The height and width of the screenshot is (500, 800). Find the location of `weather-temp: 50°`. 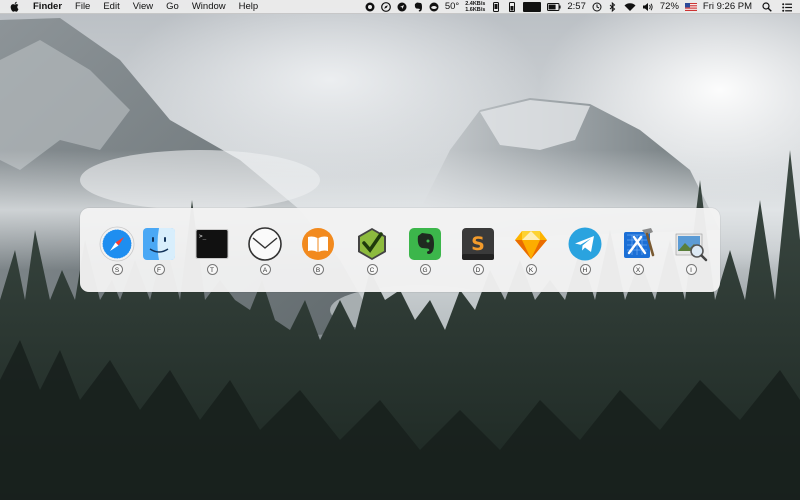

weather-temp: 50° is located at coordinates (452, 7).